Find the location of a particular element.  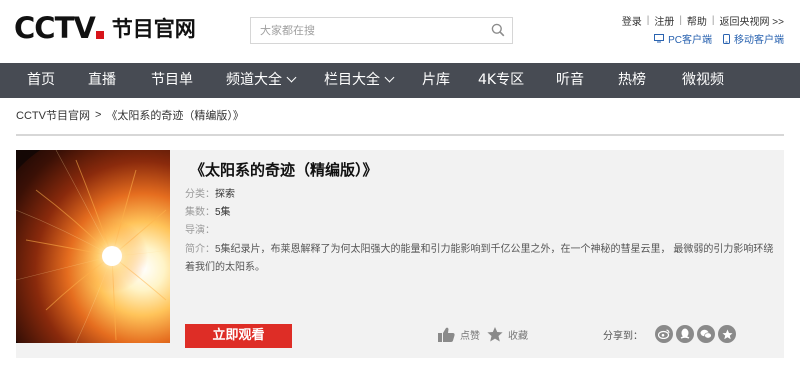

logo-red-dot is located at coordinates (99, 35).